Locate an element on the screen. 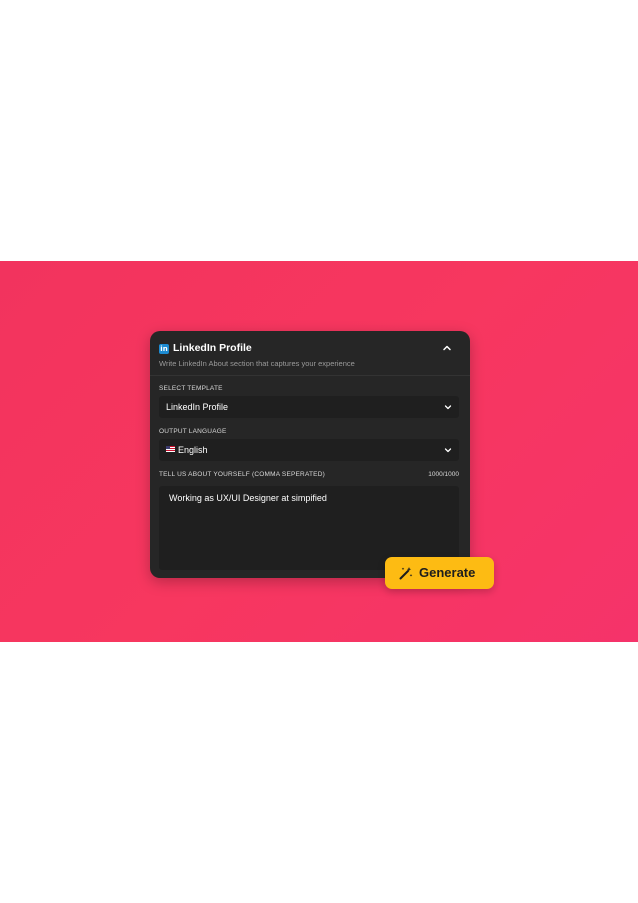 This screenshot has height=903, width=638. language-select-value: English is located at coordinates (187, 450).